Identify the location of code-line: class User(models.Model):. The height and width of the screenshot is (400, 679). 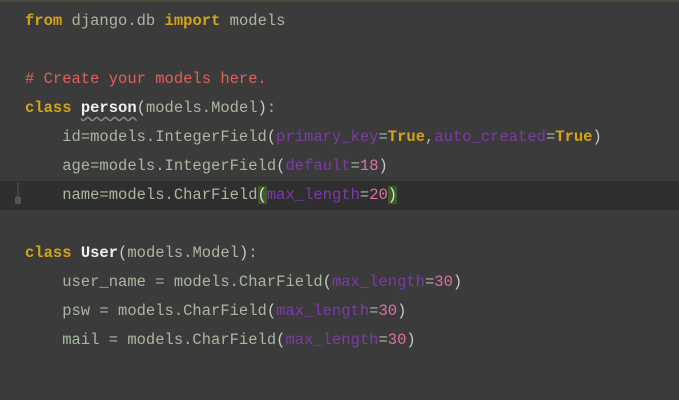
(339, 253).